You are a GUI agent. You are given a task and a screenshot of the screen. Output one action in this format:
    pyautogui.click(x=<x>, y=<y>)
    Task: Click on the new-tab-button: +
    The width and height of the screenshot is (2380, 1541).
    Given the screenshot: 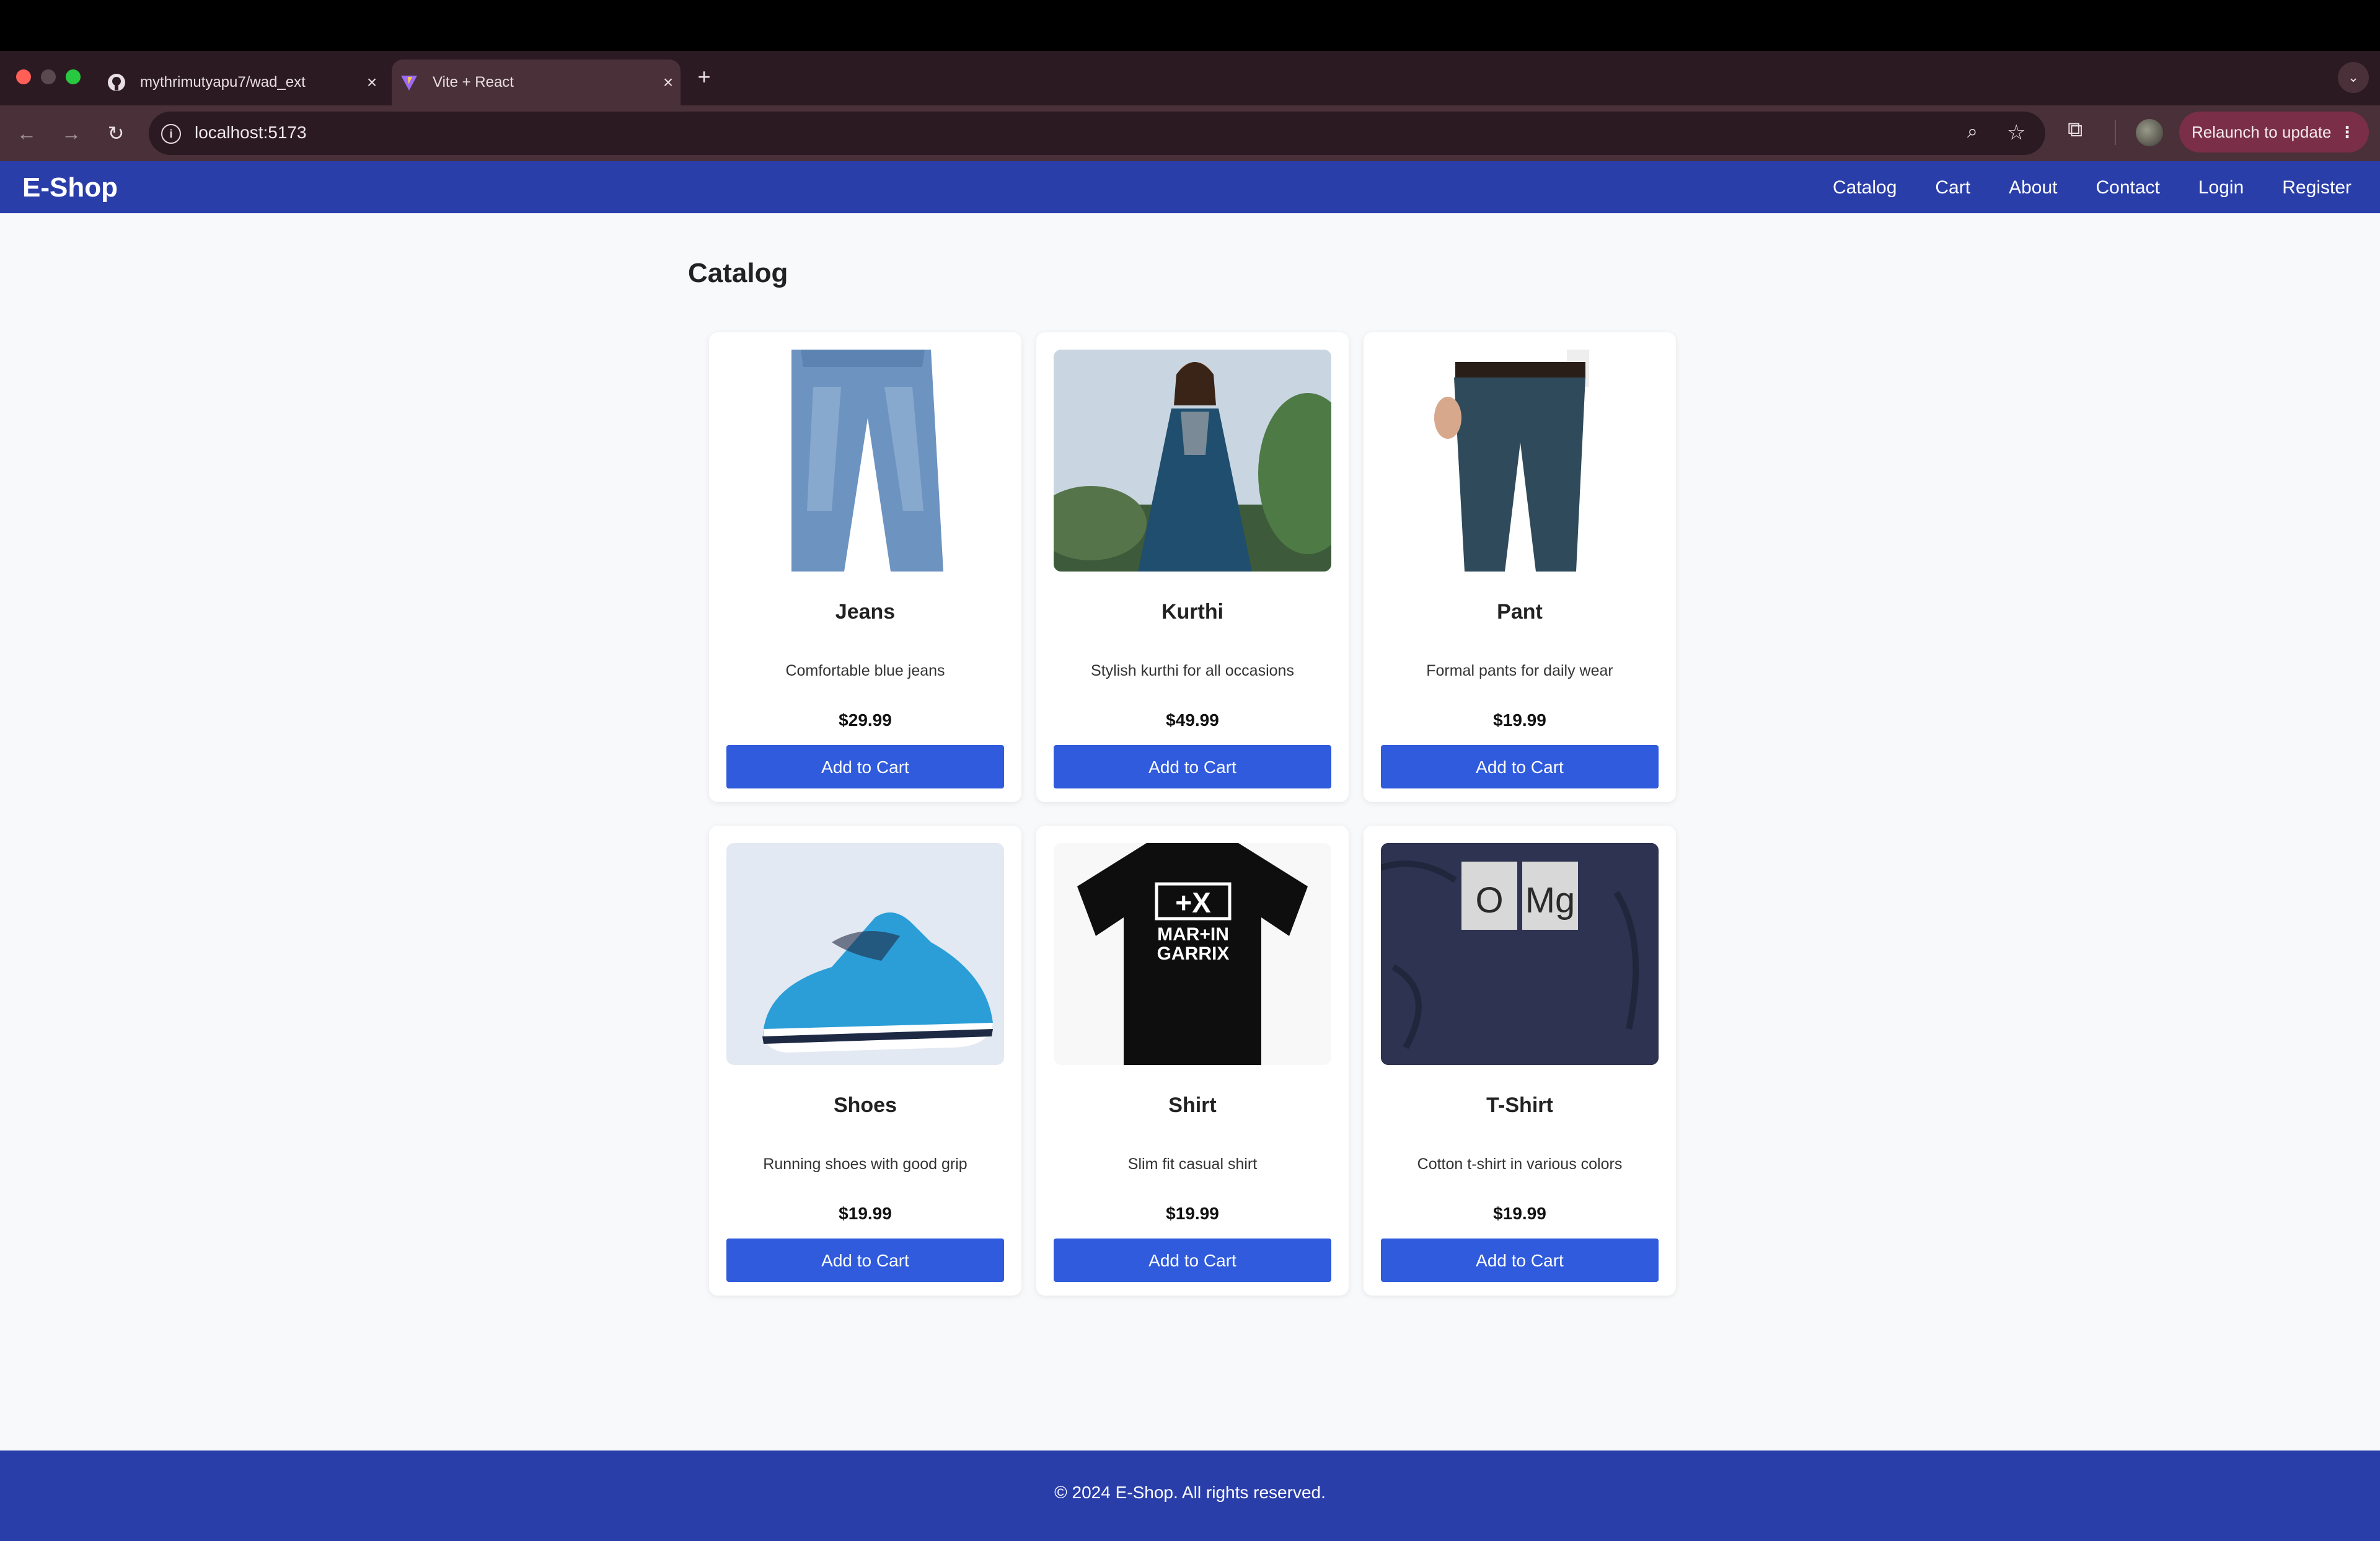 What is the action you would take?
    pyautogui.click(x=704, y=77)
    